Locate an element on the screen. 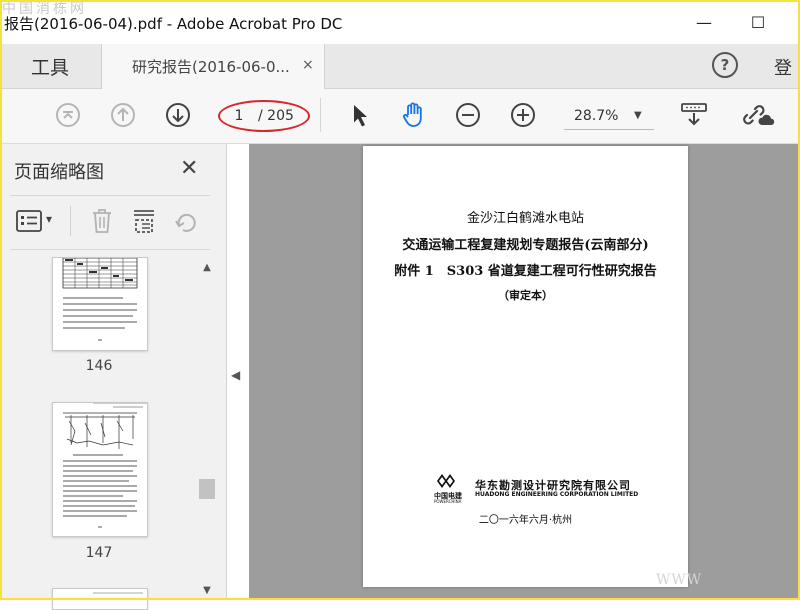 The image size is (800, 610). toolbar-divider is located at coordinates (320, 115).